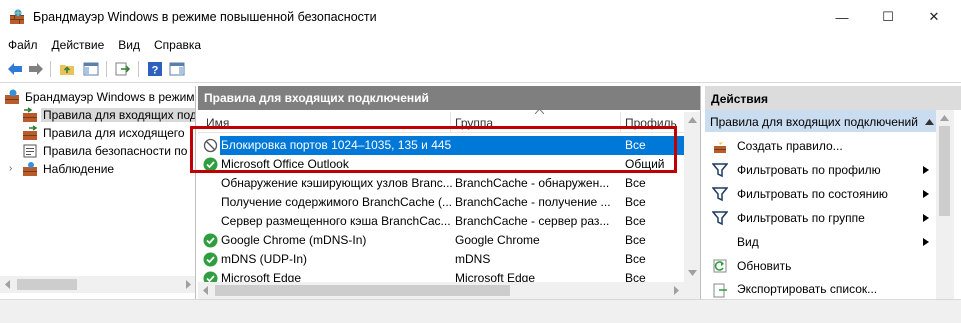  I want to click on scroll-up-arrow-icon, so click(944, 118).